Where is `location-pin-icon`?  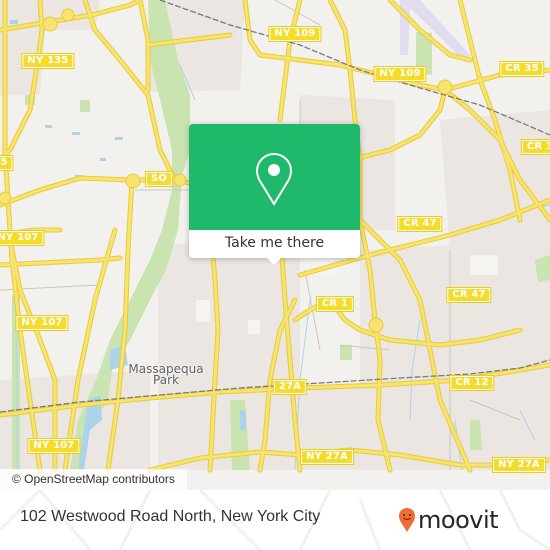 location-pin-icon is located at coordinates (274, 179).